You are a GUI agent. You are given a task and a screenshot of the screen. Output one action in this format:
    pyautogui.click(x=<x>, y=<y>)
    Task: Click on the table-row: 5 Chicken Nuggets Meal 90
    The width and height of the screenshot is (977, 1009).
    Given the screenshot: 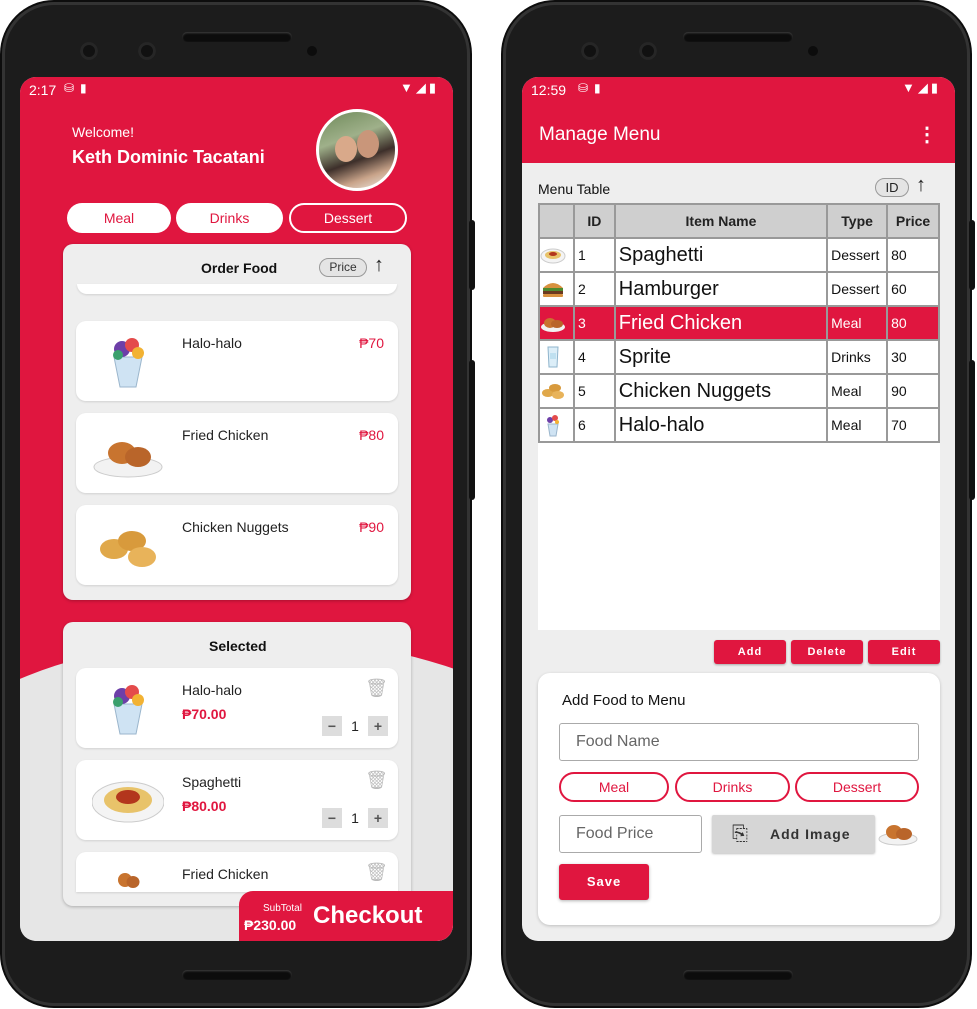 What is the action you would take?
    pyautogui.click(x=739, y=391)
    